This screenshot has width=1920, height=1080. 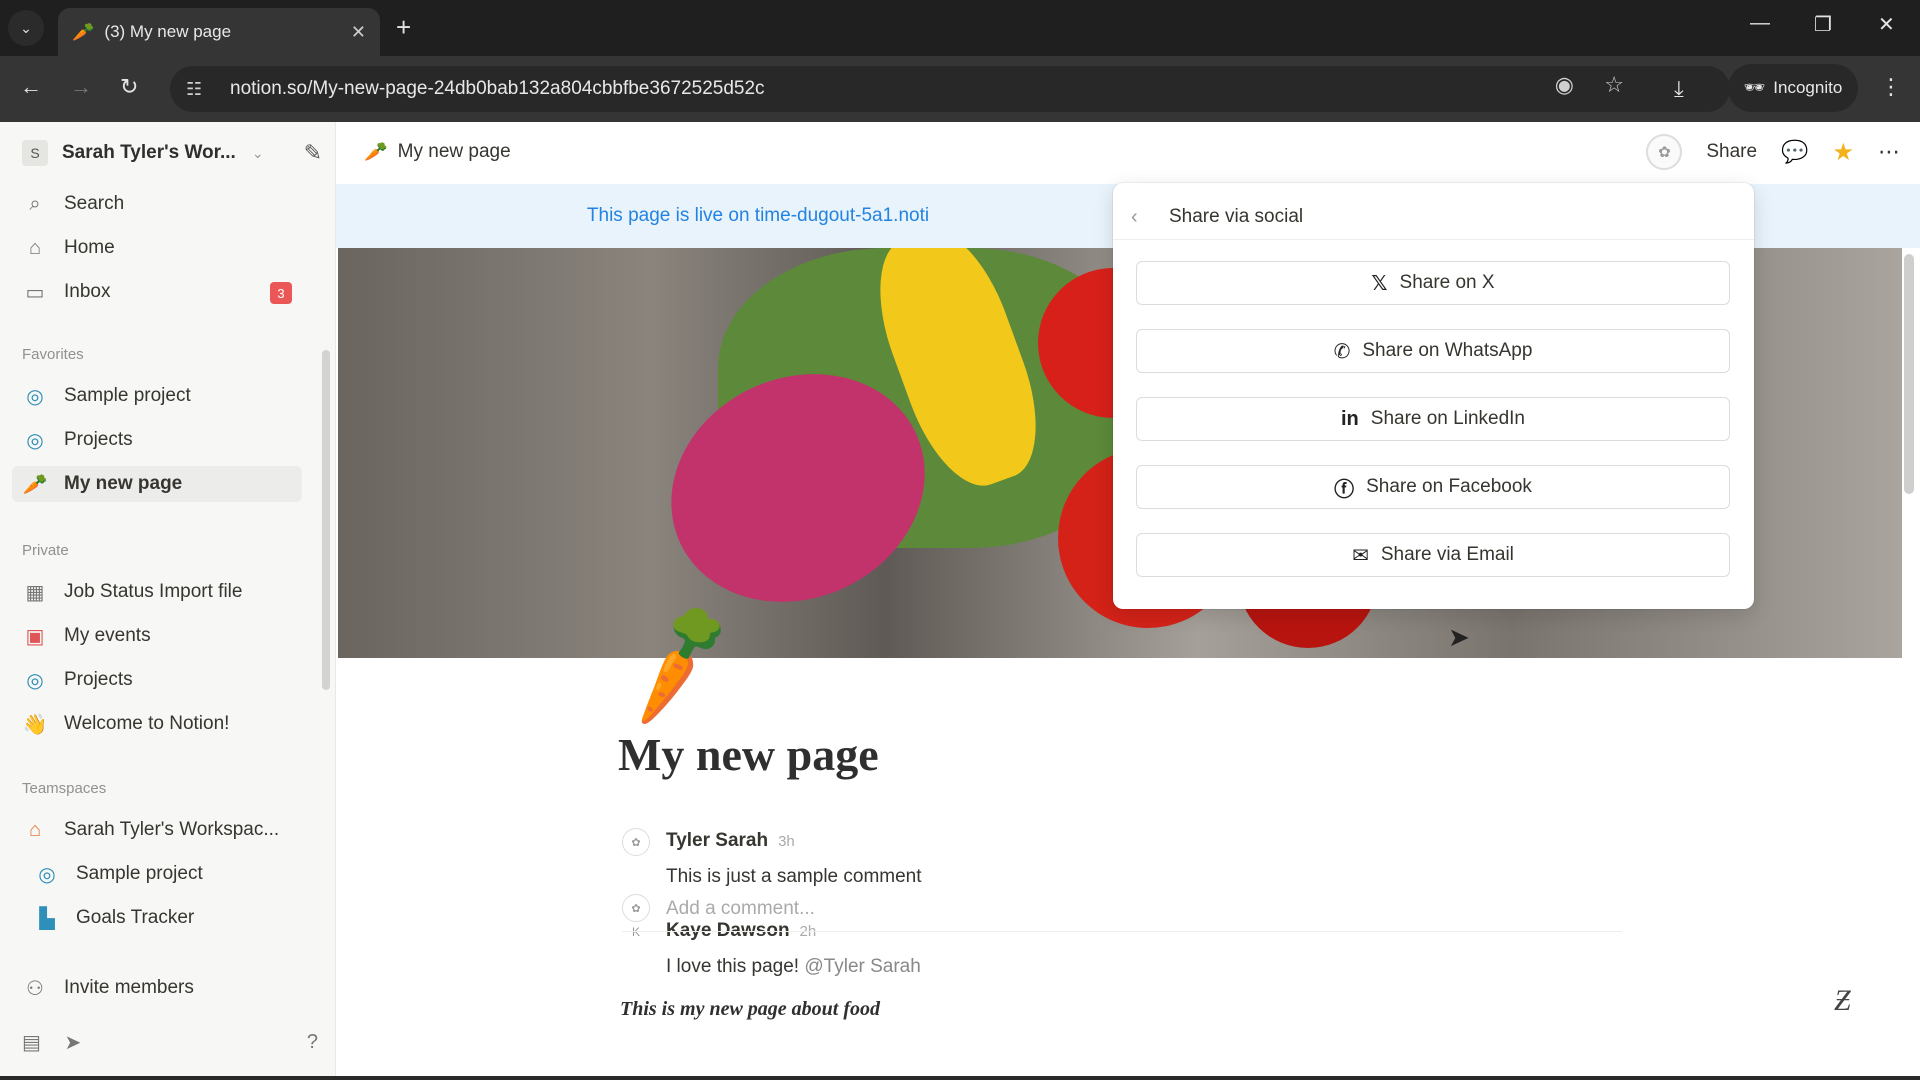 I want to click on page-body-text: This is my new page about food, so click(x=750, y=1009).